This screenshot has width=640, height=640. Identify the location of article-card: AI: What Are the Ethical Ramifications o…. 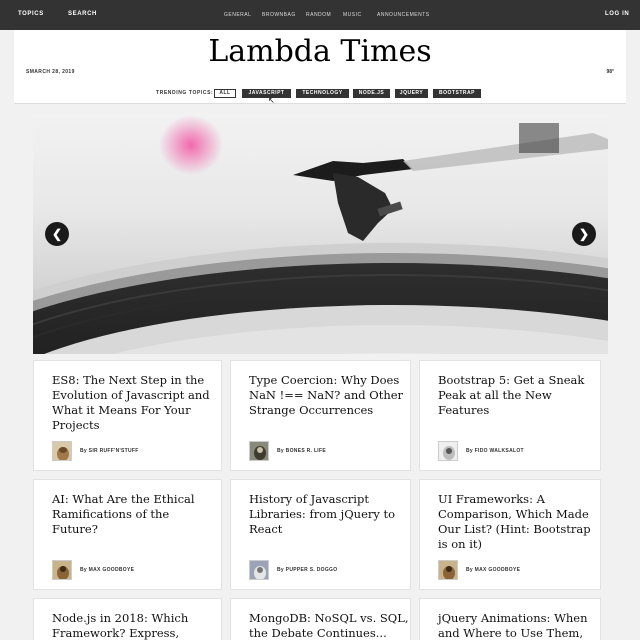
(127, 534).